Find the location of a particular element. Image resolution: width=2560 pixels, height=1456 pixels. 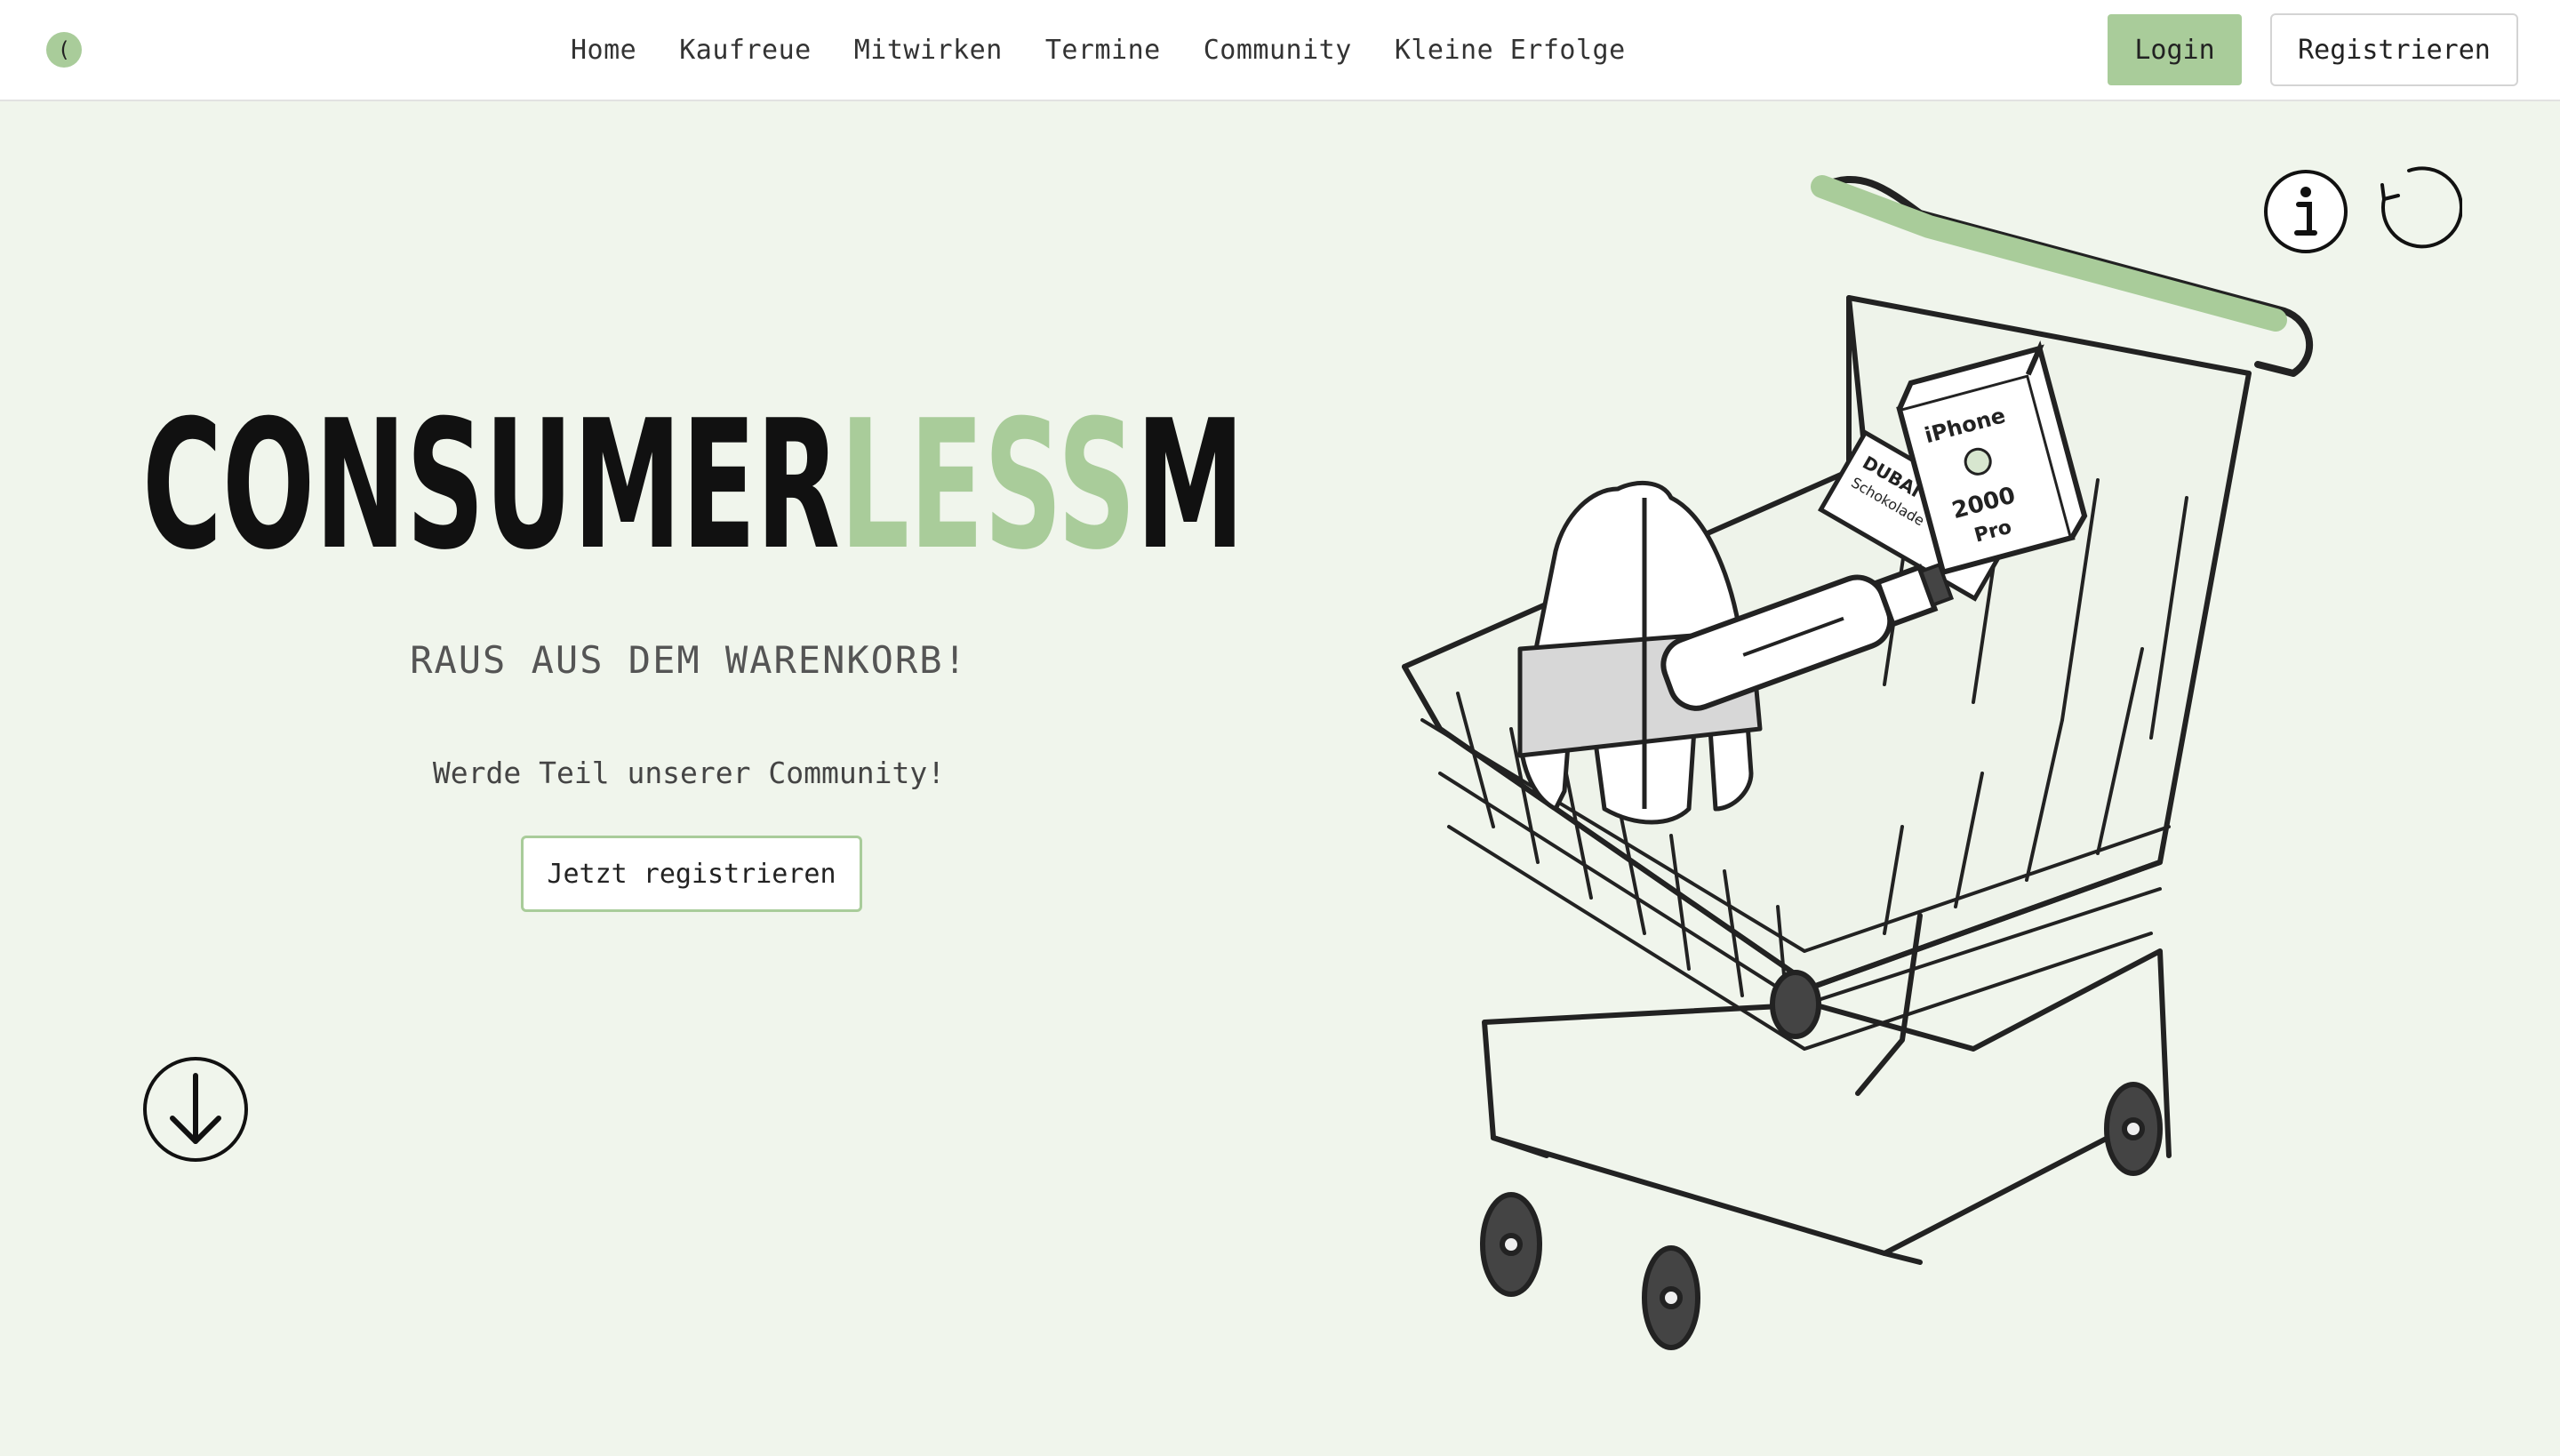

nav-link-kaufreue: Kaufreue is located at coordinates (745, 50).